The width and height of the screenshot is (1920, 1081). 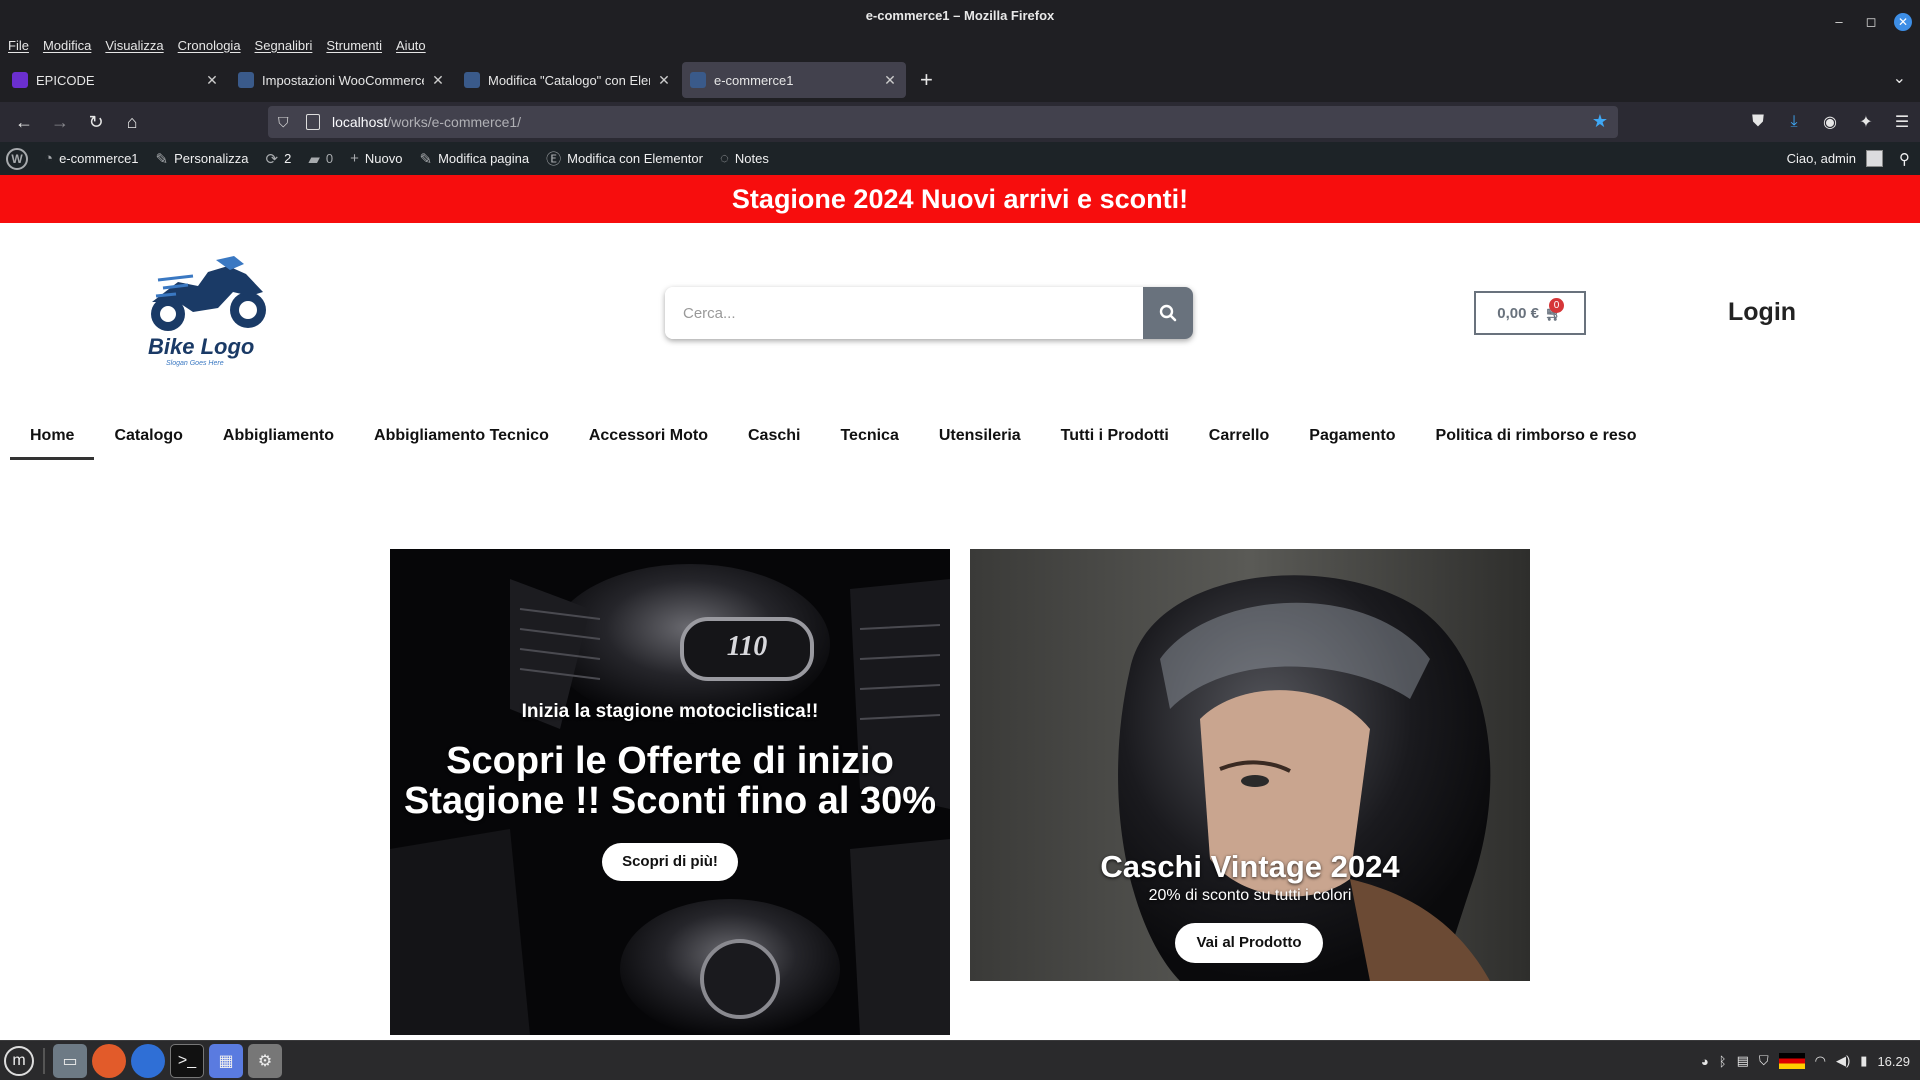 What do you see at coordinates (211, 158) in the screenshot?
I see `wp-customize-label: Personalizza` at bounding box center [211, 158].